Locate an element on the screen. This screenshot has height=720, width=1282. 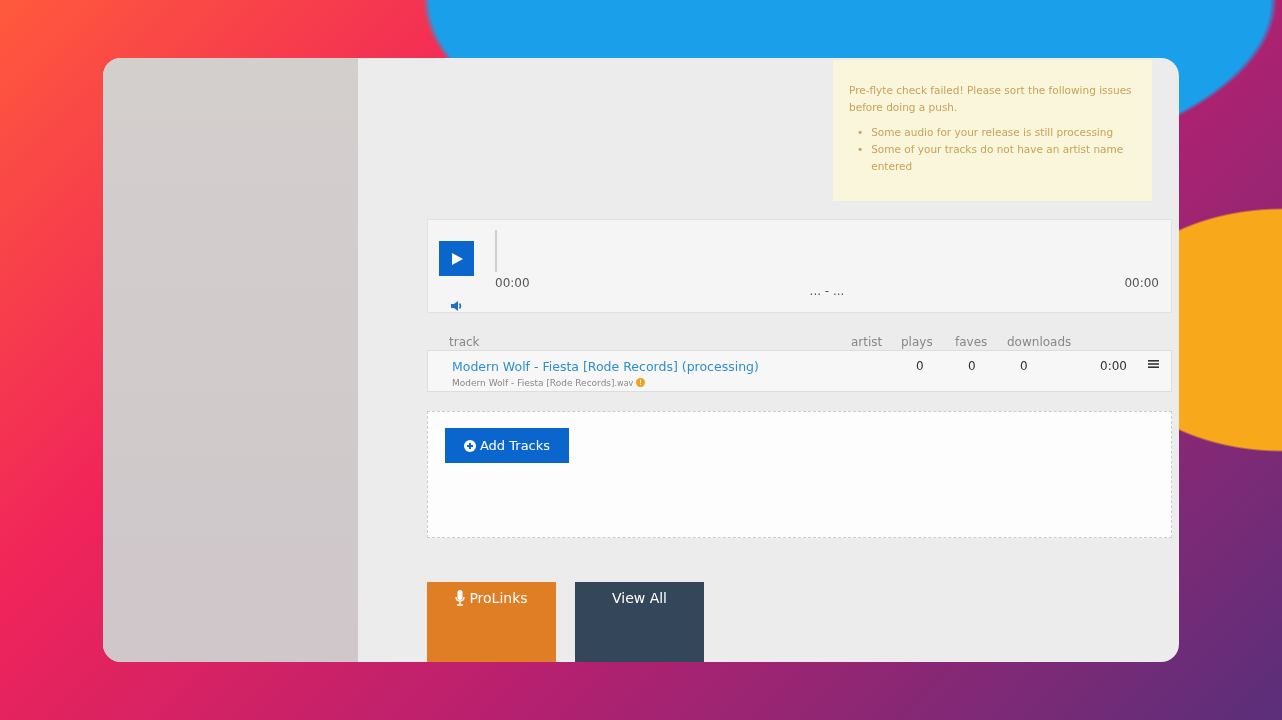
playhead-line is located at coordinates (496, 251).